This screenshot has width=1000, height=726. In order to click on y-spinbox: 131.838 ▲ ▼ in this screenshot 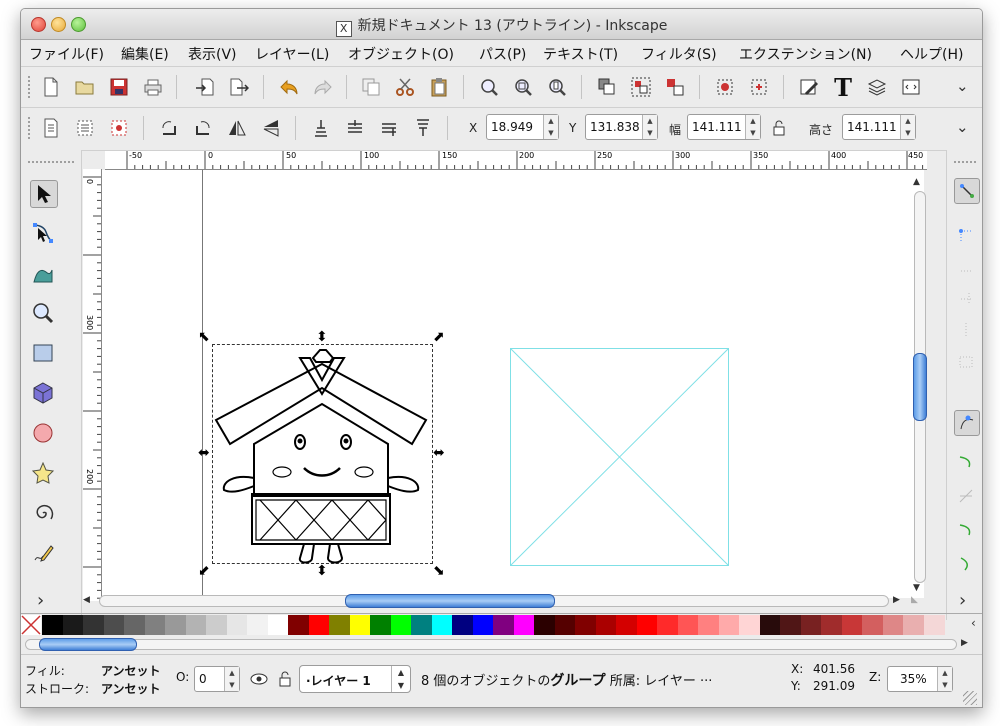, I will do `click(621, 127)`.